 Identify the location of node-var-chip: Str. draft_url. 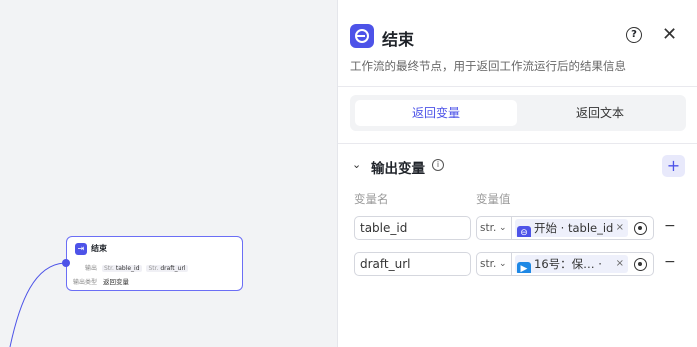
(167, 268).